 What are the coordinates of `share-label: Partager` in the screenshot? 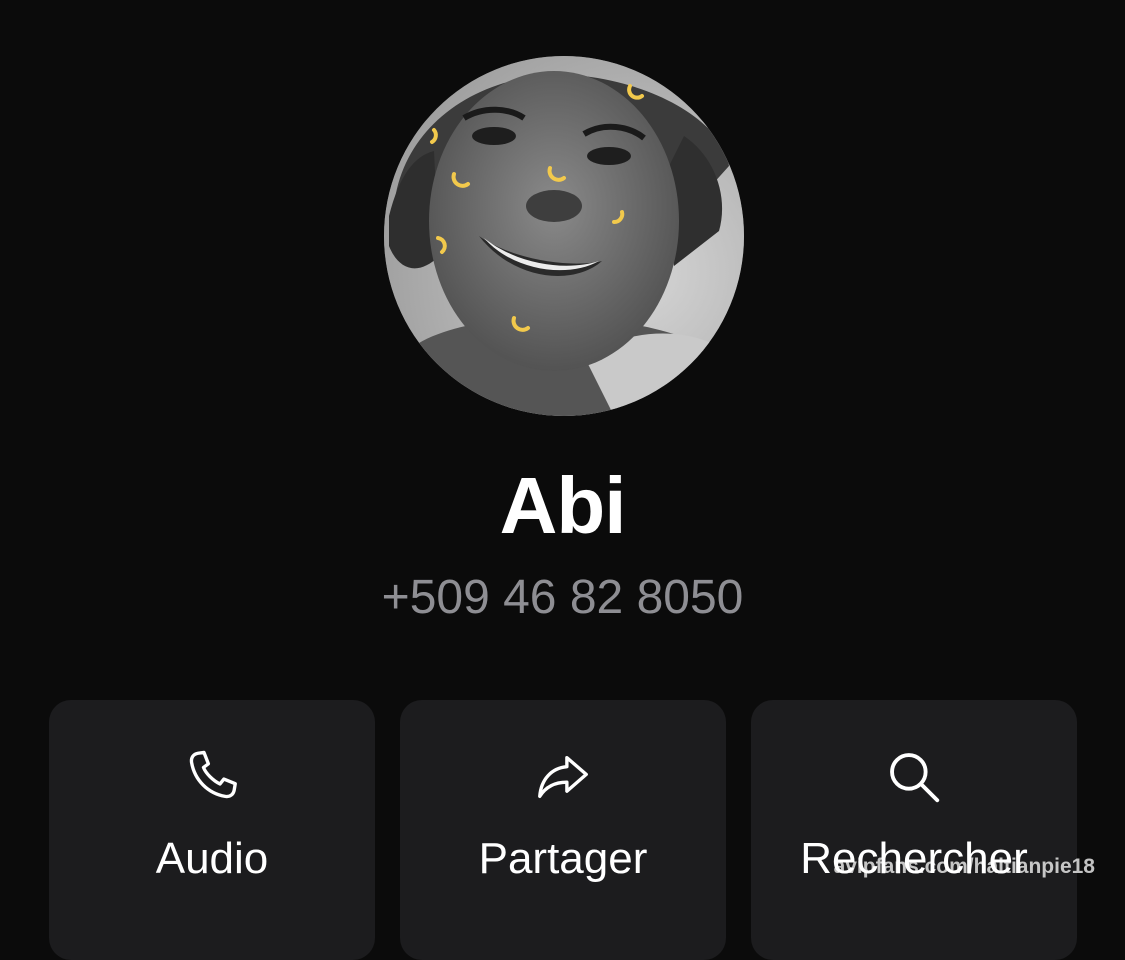 It's located at (563, 858).